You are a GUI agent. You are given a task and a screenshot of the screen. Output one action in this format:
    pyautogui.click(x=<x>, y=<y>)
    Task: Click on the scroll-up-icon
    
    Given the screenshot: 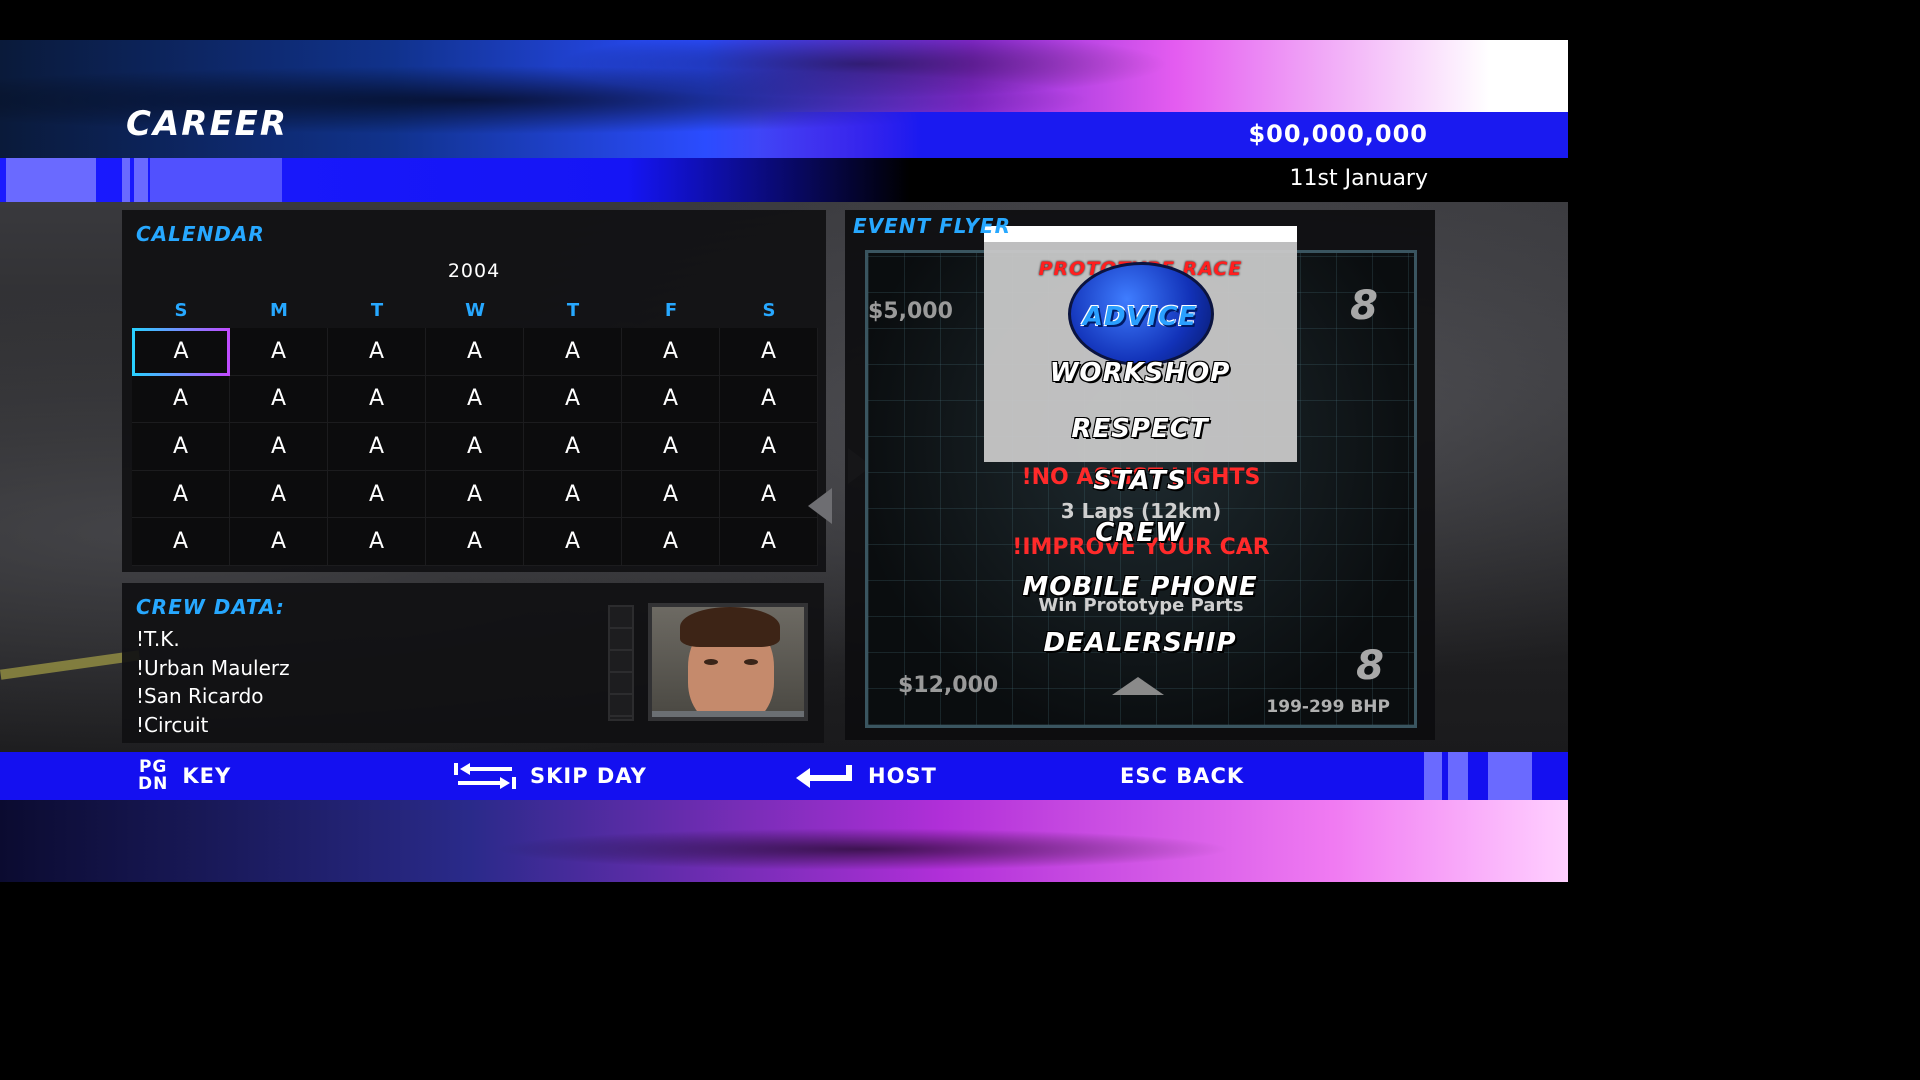 What is the action you would take?
    pyautogui.click(x=1138, y=686)
    